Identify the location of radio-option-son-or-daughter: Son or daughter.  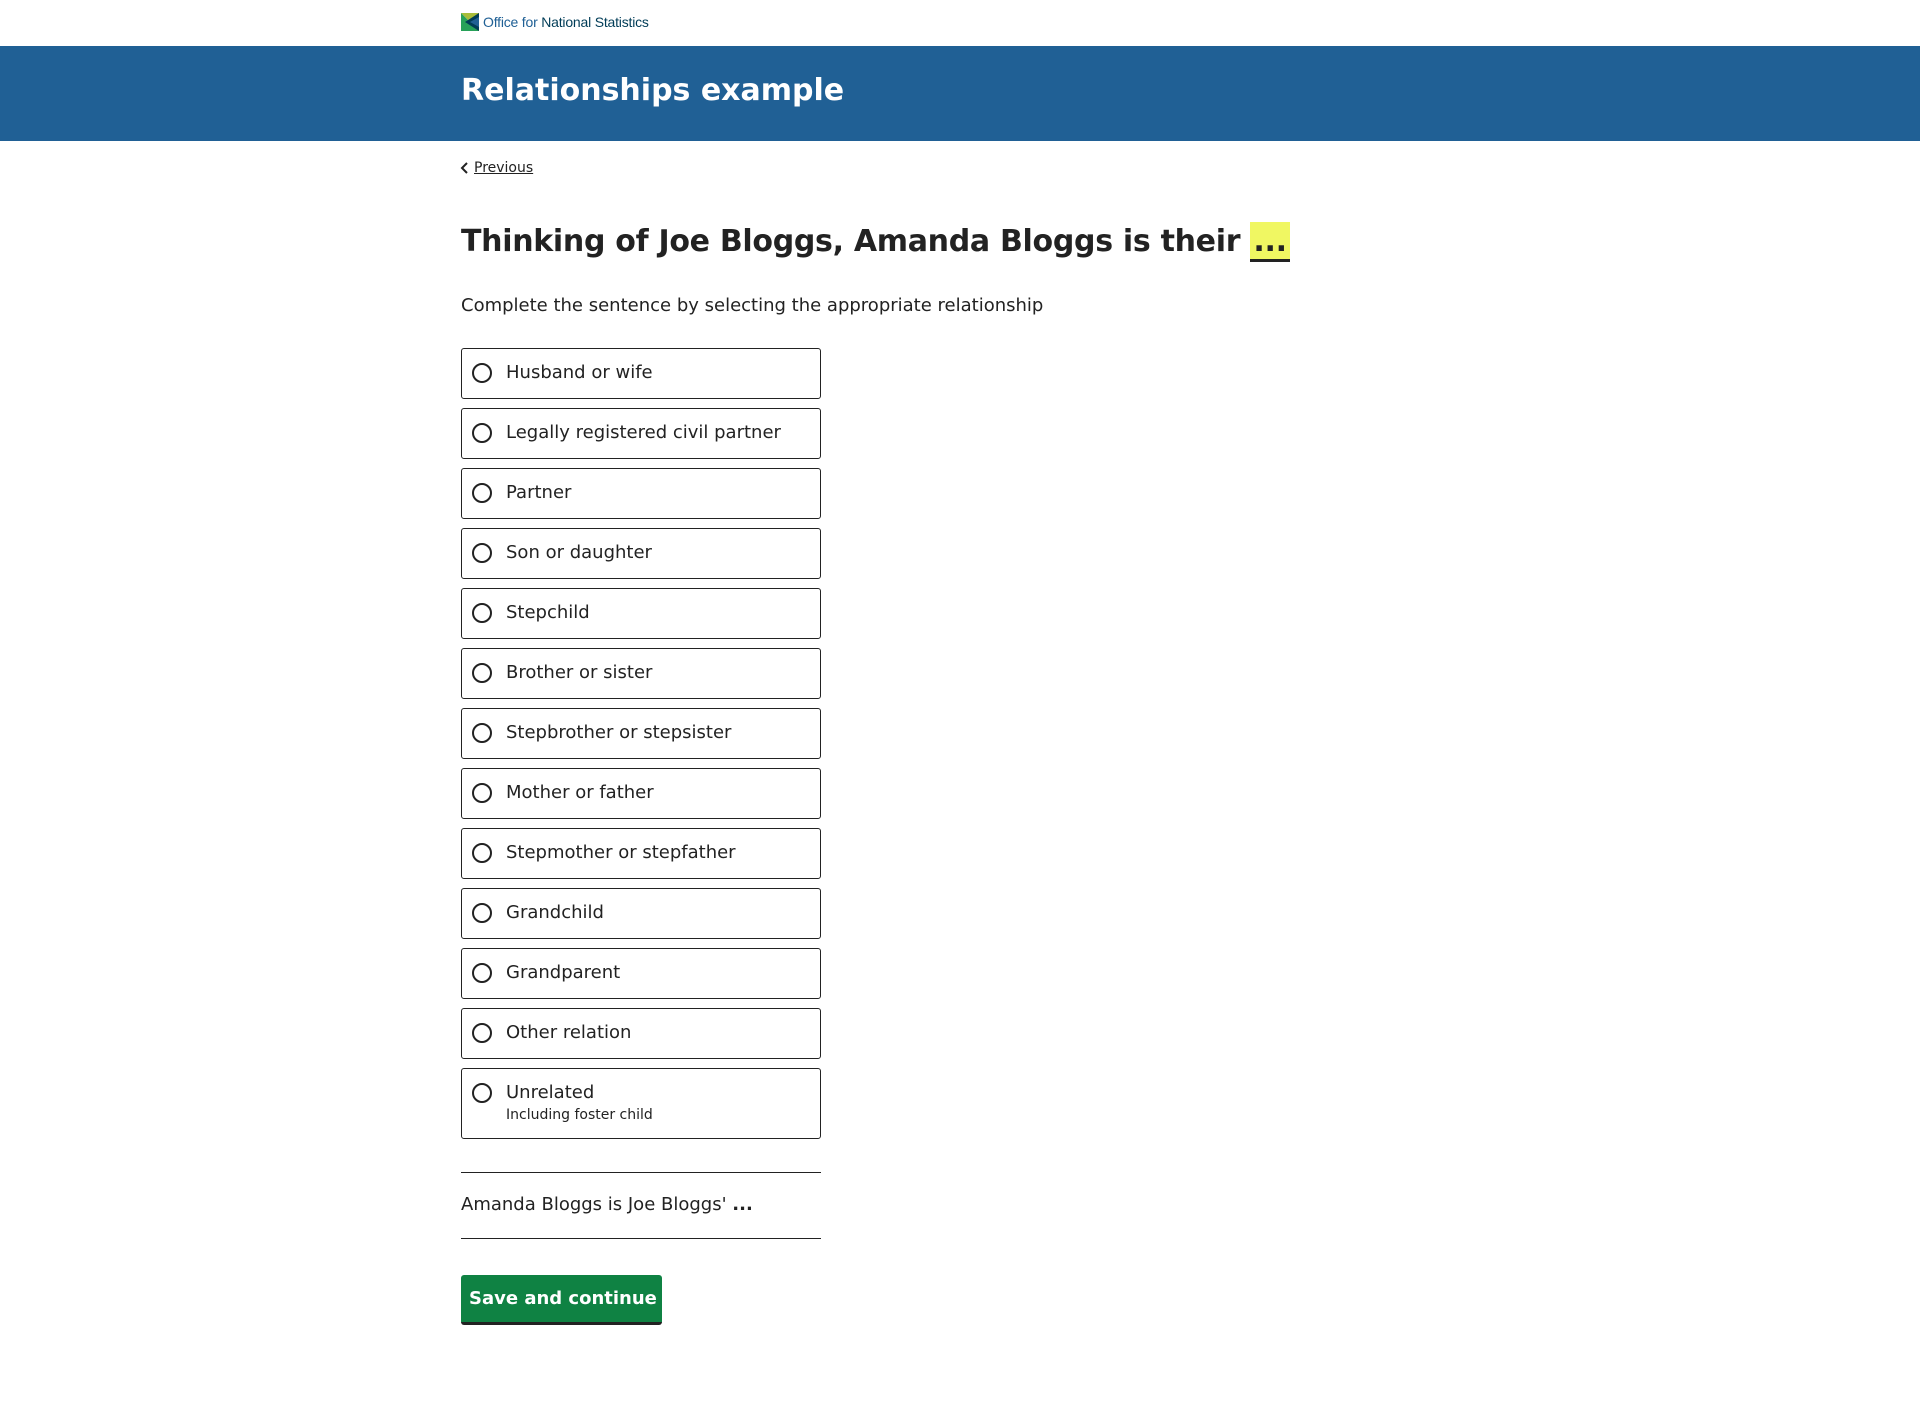
(641, 553).